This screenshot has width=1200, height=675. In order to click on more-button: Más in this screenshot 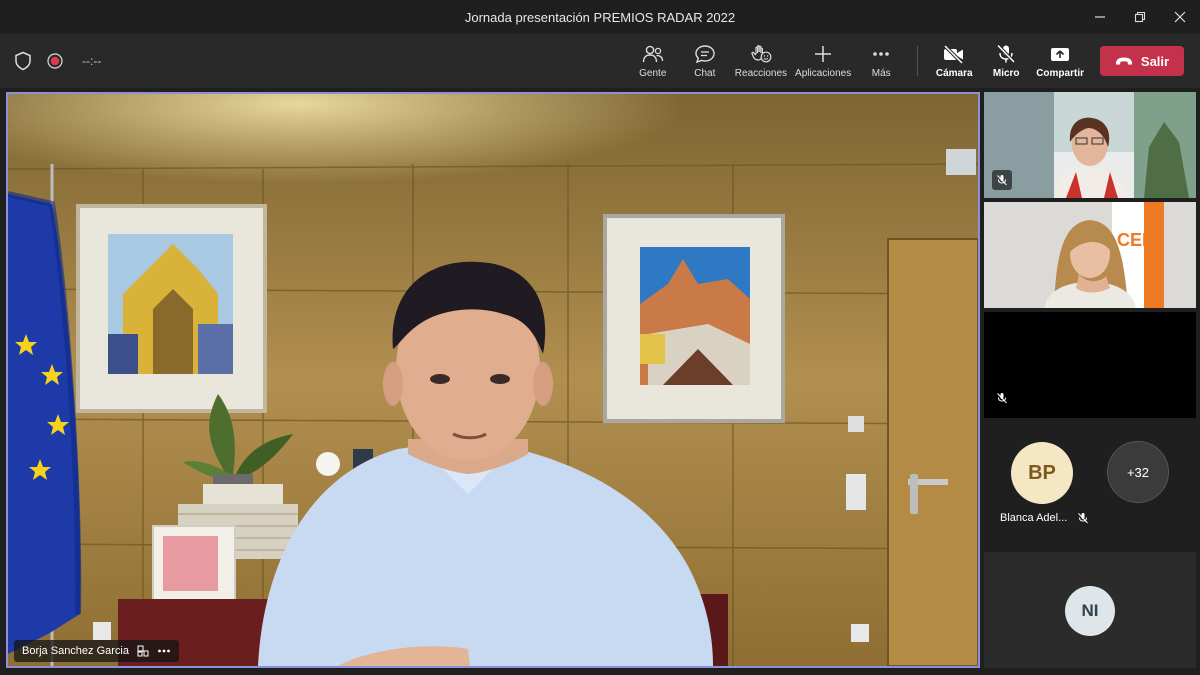, I will do `click(881, 61)`.